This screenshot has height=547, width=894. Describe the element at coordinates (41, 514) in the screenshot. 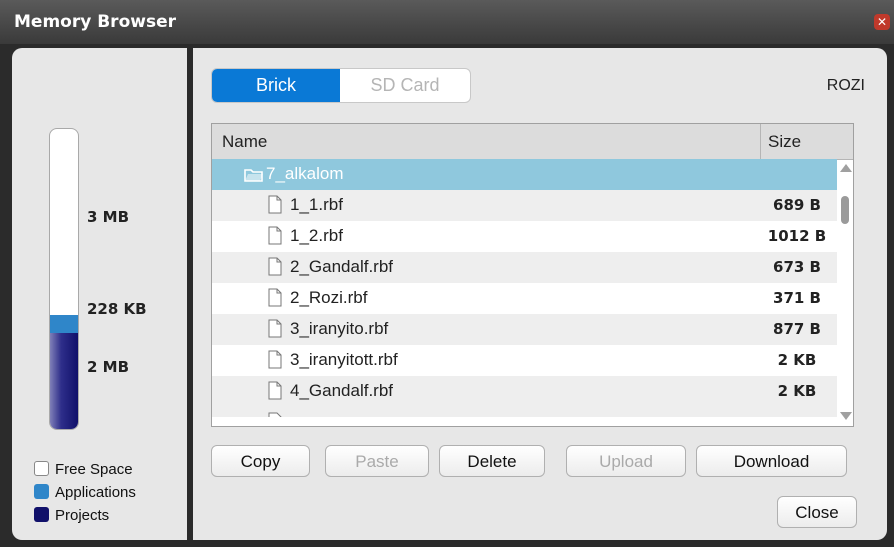

I see `projects-swatch` at that location.